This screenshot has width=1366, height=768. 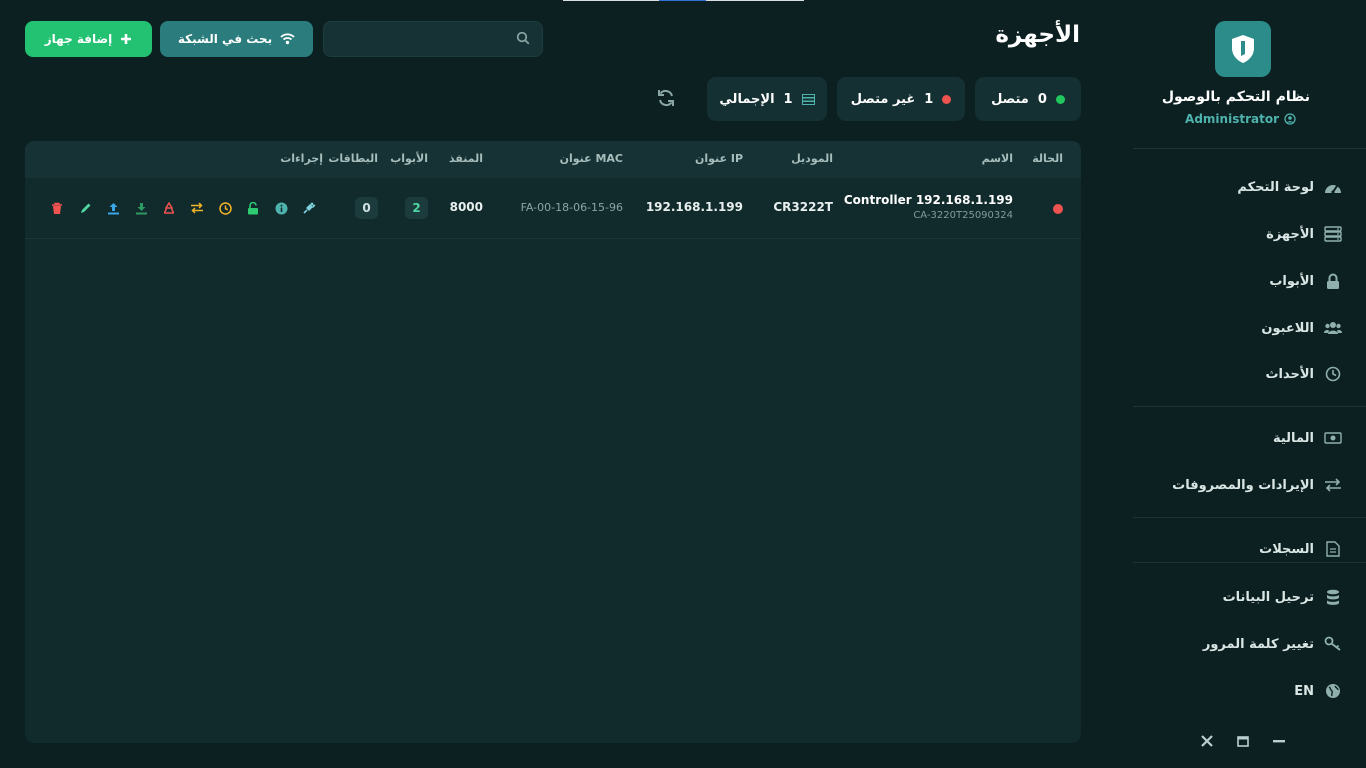 I want to click on add-device-button: إضافة جهاز, so click(x=88, y=39).